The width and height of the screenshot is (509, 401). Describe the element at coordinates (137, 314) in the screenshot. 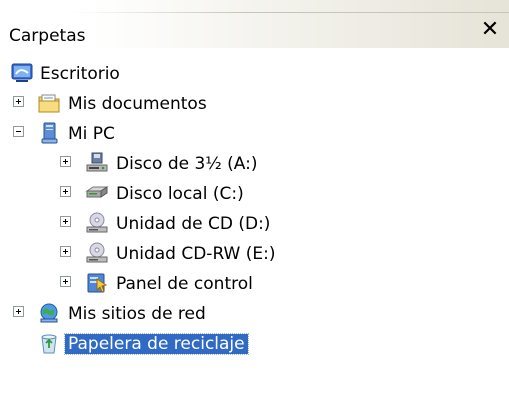

I see `tree-item-label: Mis sitios de red` at that location.